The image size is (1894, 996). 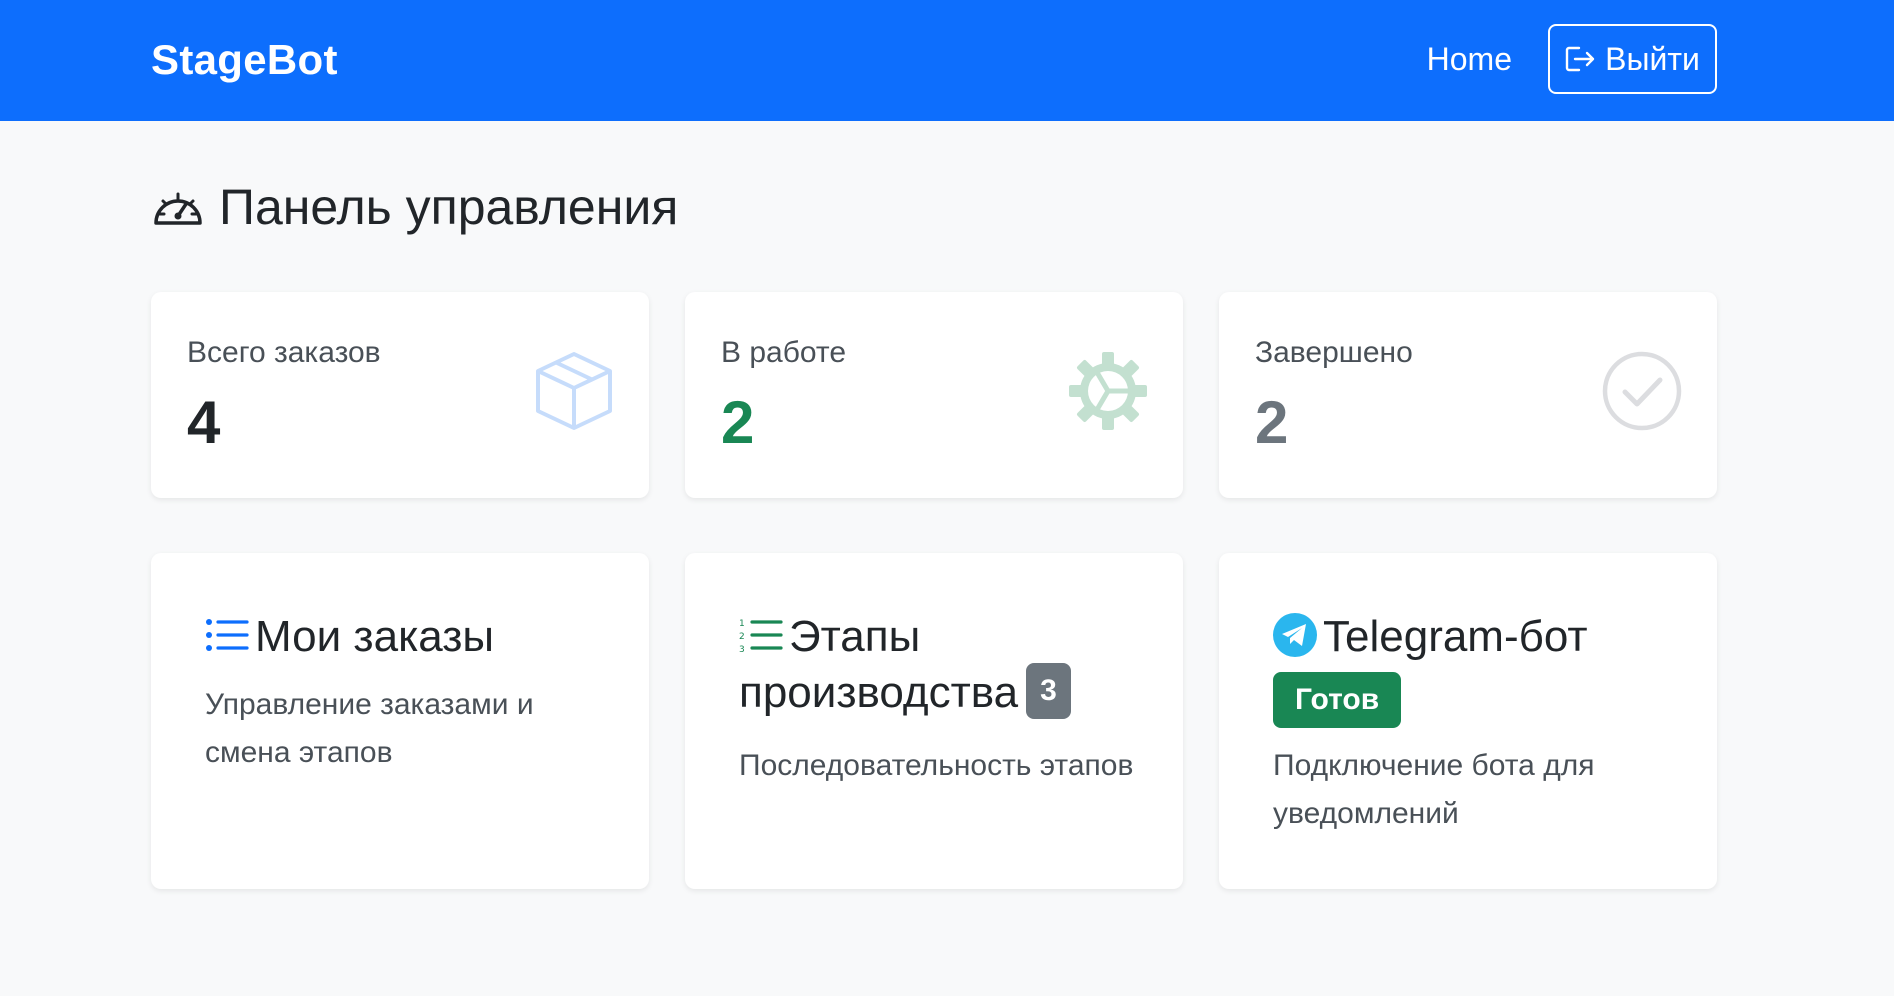 I want to click on telegram-icon, so click(x=1295, y=635).